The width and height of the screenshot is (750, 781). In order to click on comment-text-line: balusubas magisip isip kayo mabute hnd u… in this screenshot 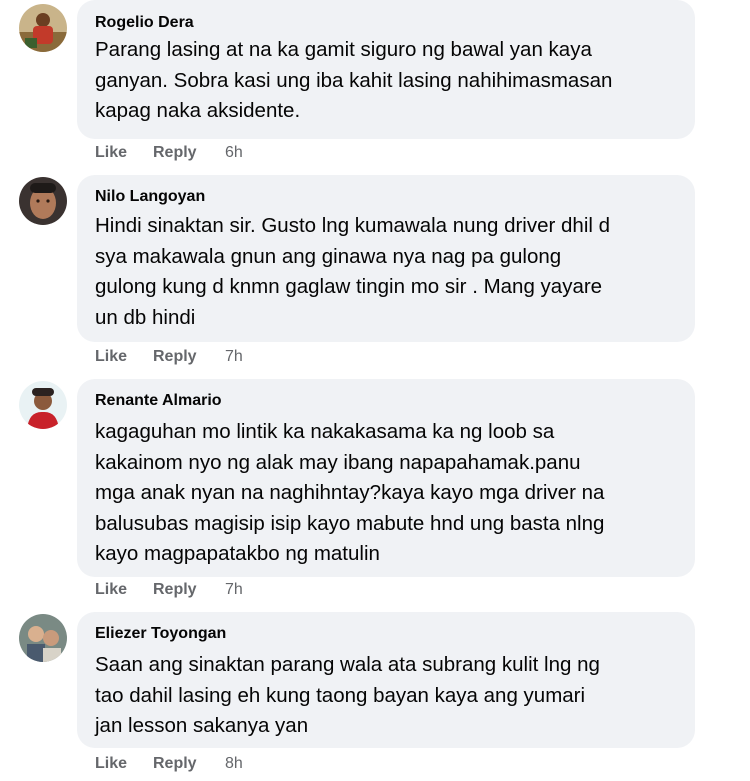, I will do `click(350, 523)`.